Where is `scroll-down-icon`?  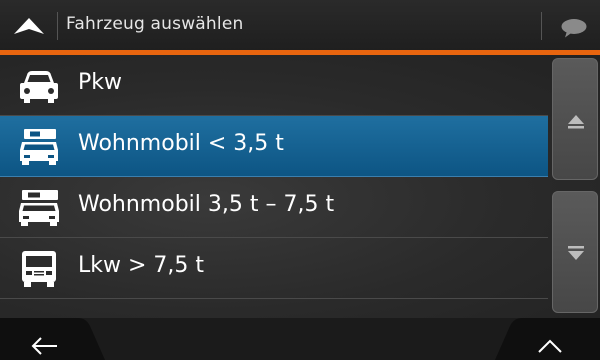
scroll-down-icon is located at coordinates (576, 253).